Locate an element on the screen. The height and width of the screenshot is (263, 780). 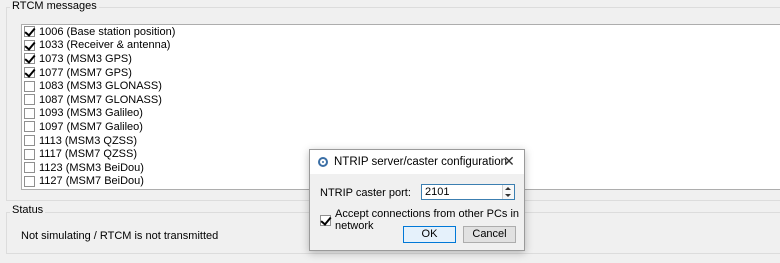
rtcm-message-label: 1117 (MSM7 QZSS) is located at coordinates (88, 154).